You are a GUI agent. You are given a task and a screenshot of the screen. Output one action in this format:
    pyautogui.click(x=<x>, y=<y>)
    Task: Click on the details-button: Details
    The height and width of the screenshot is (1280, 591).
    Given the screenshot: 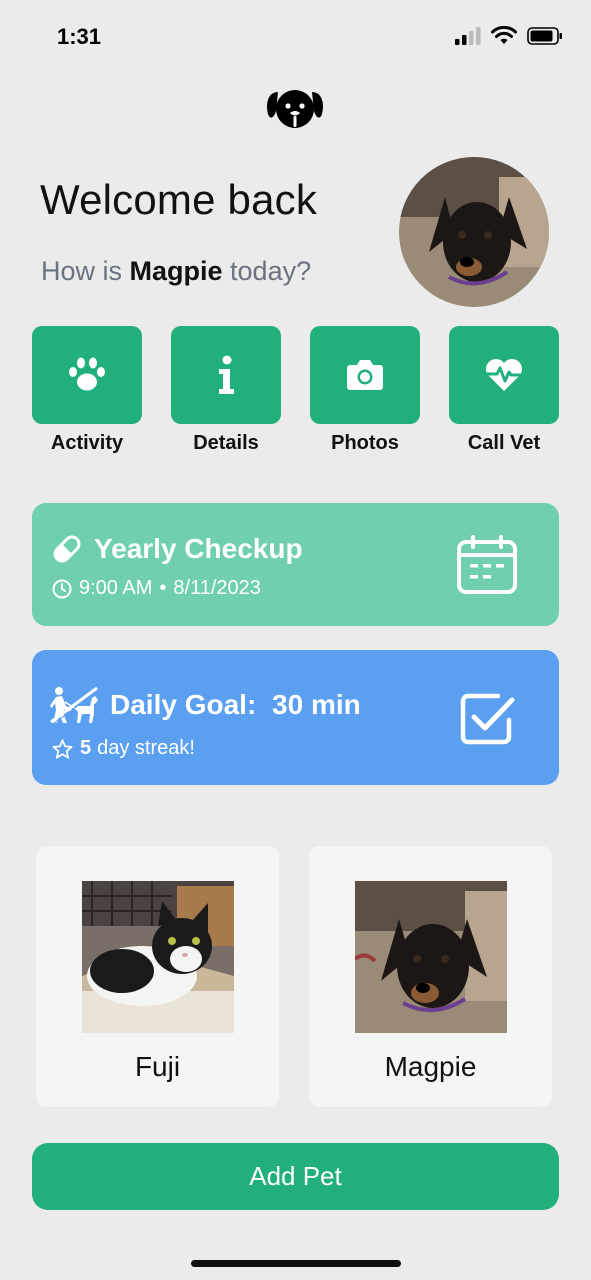 What is the action you would take?
    pyautogui.click(x=226, y=390)
    